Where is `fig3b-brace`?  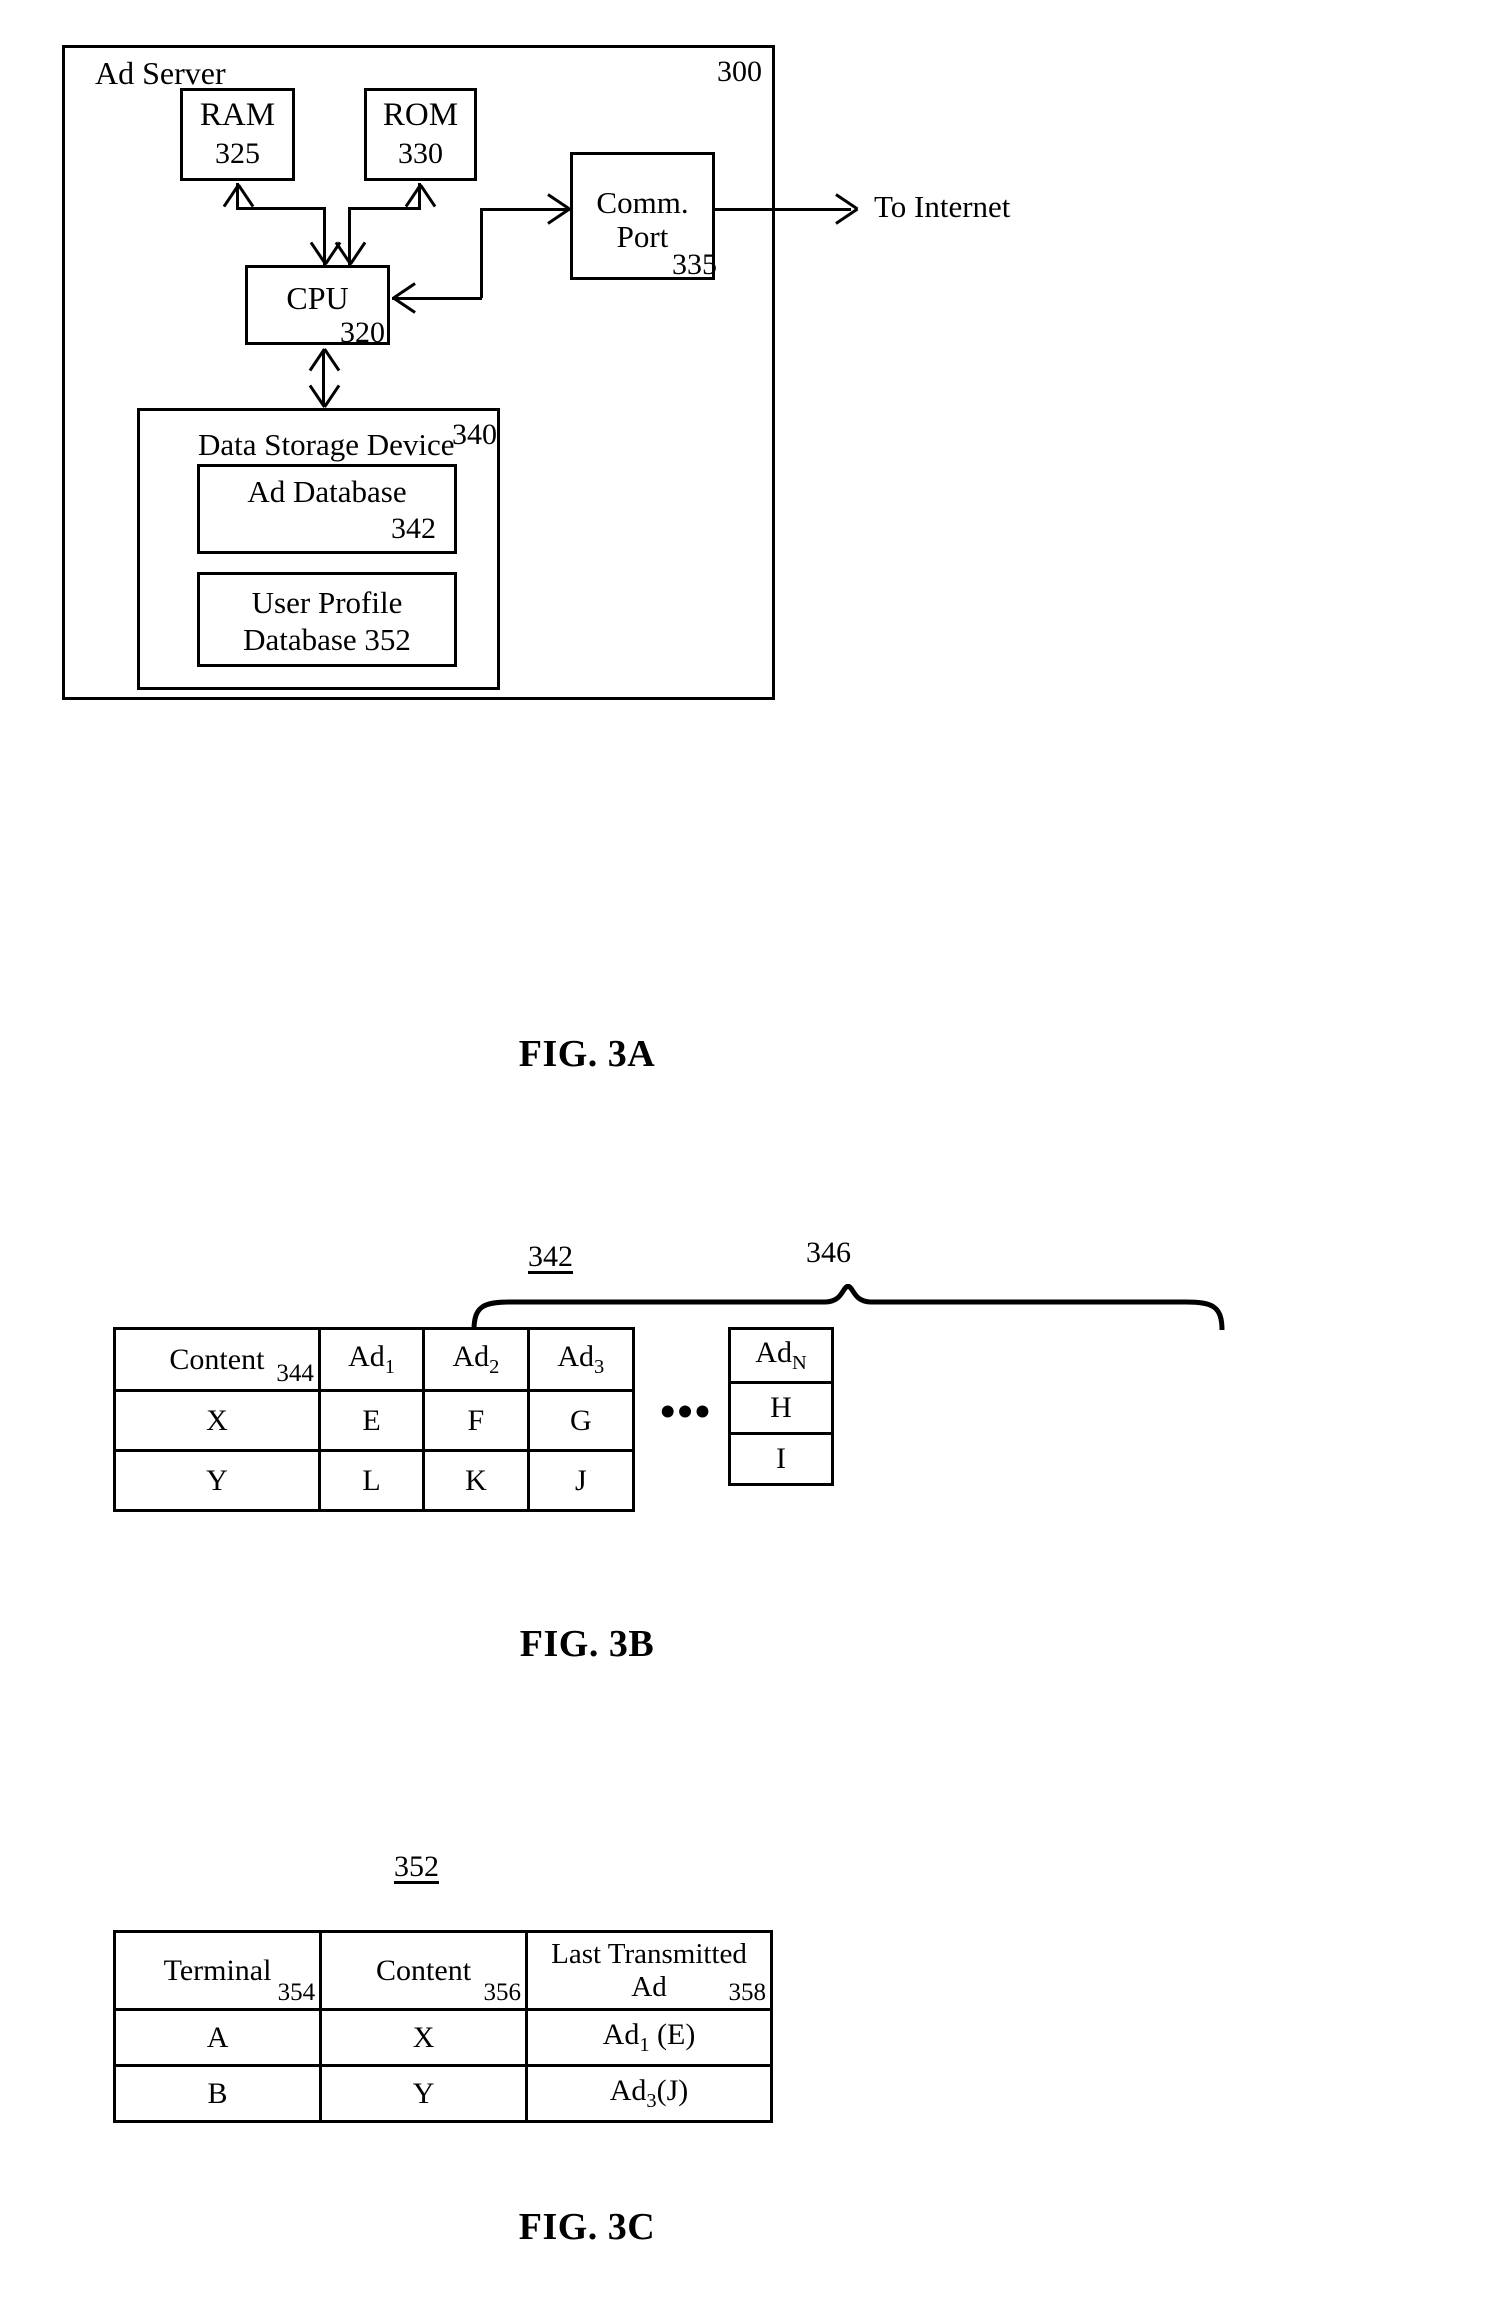
fig3b-brace is located at coordinates (848, 1307).